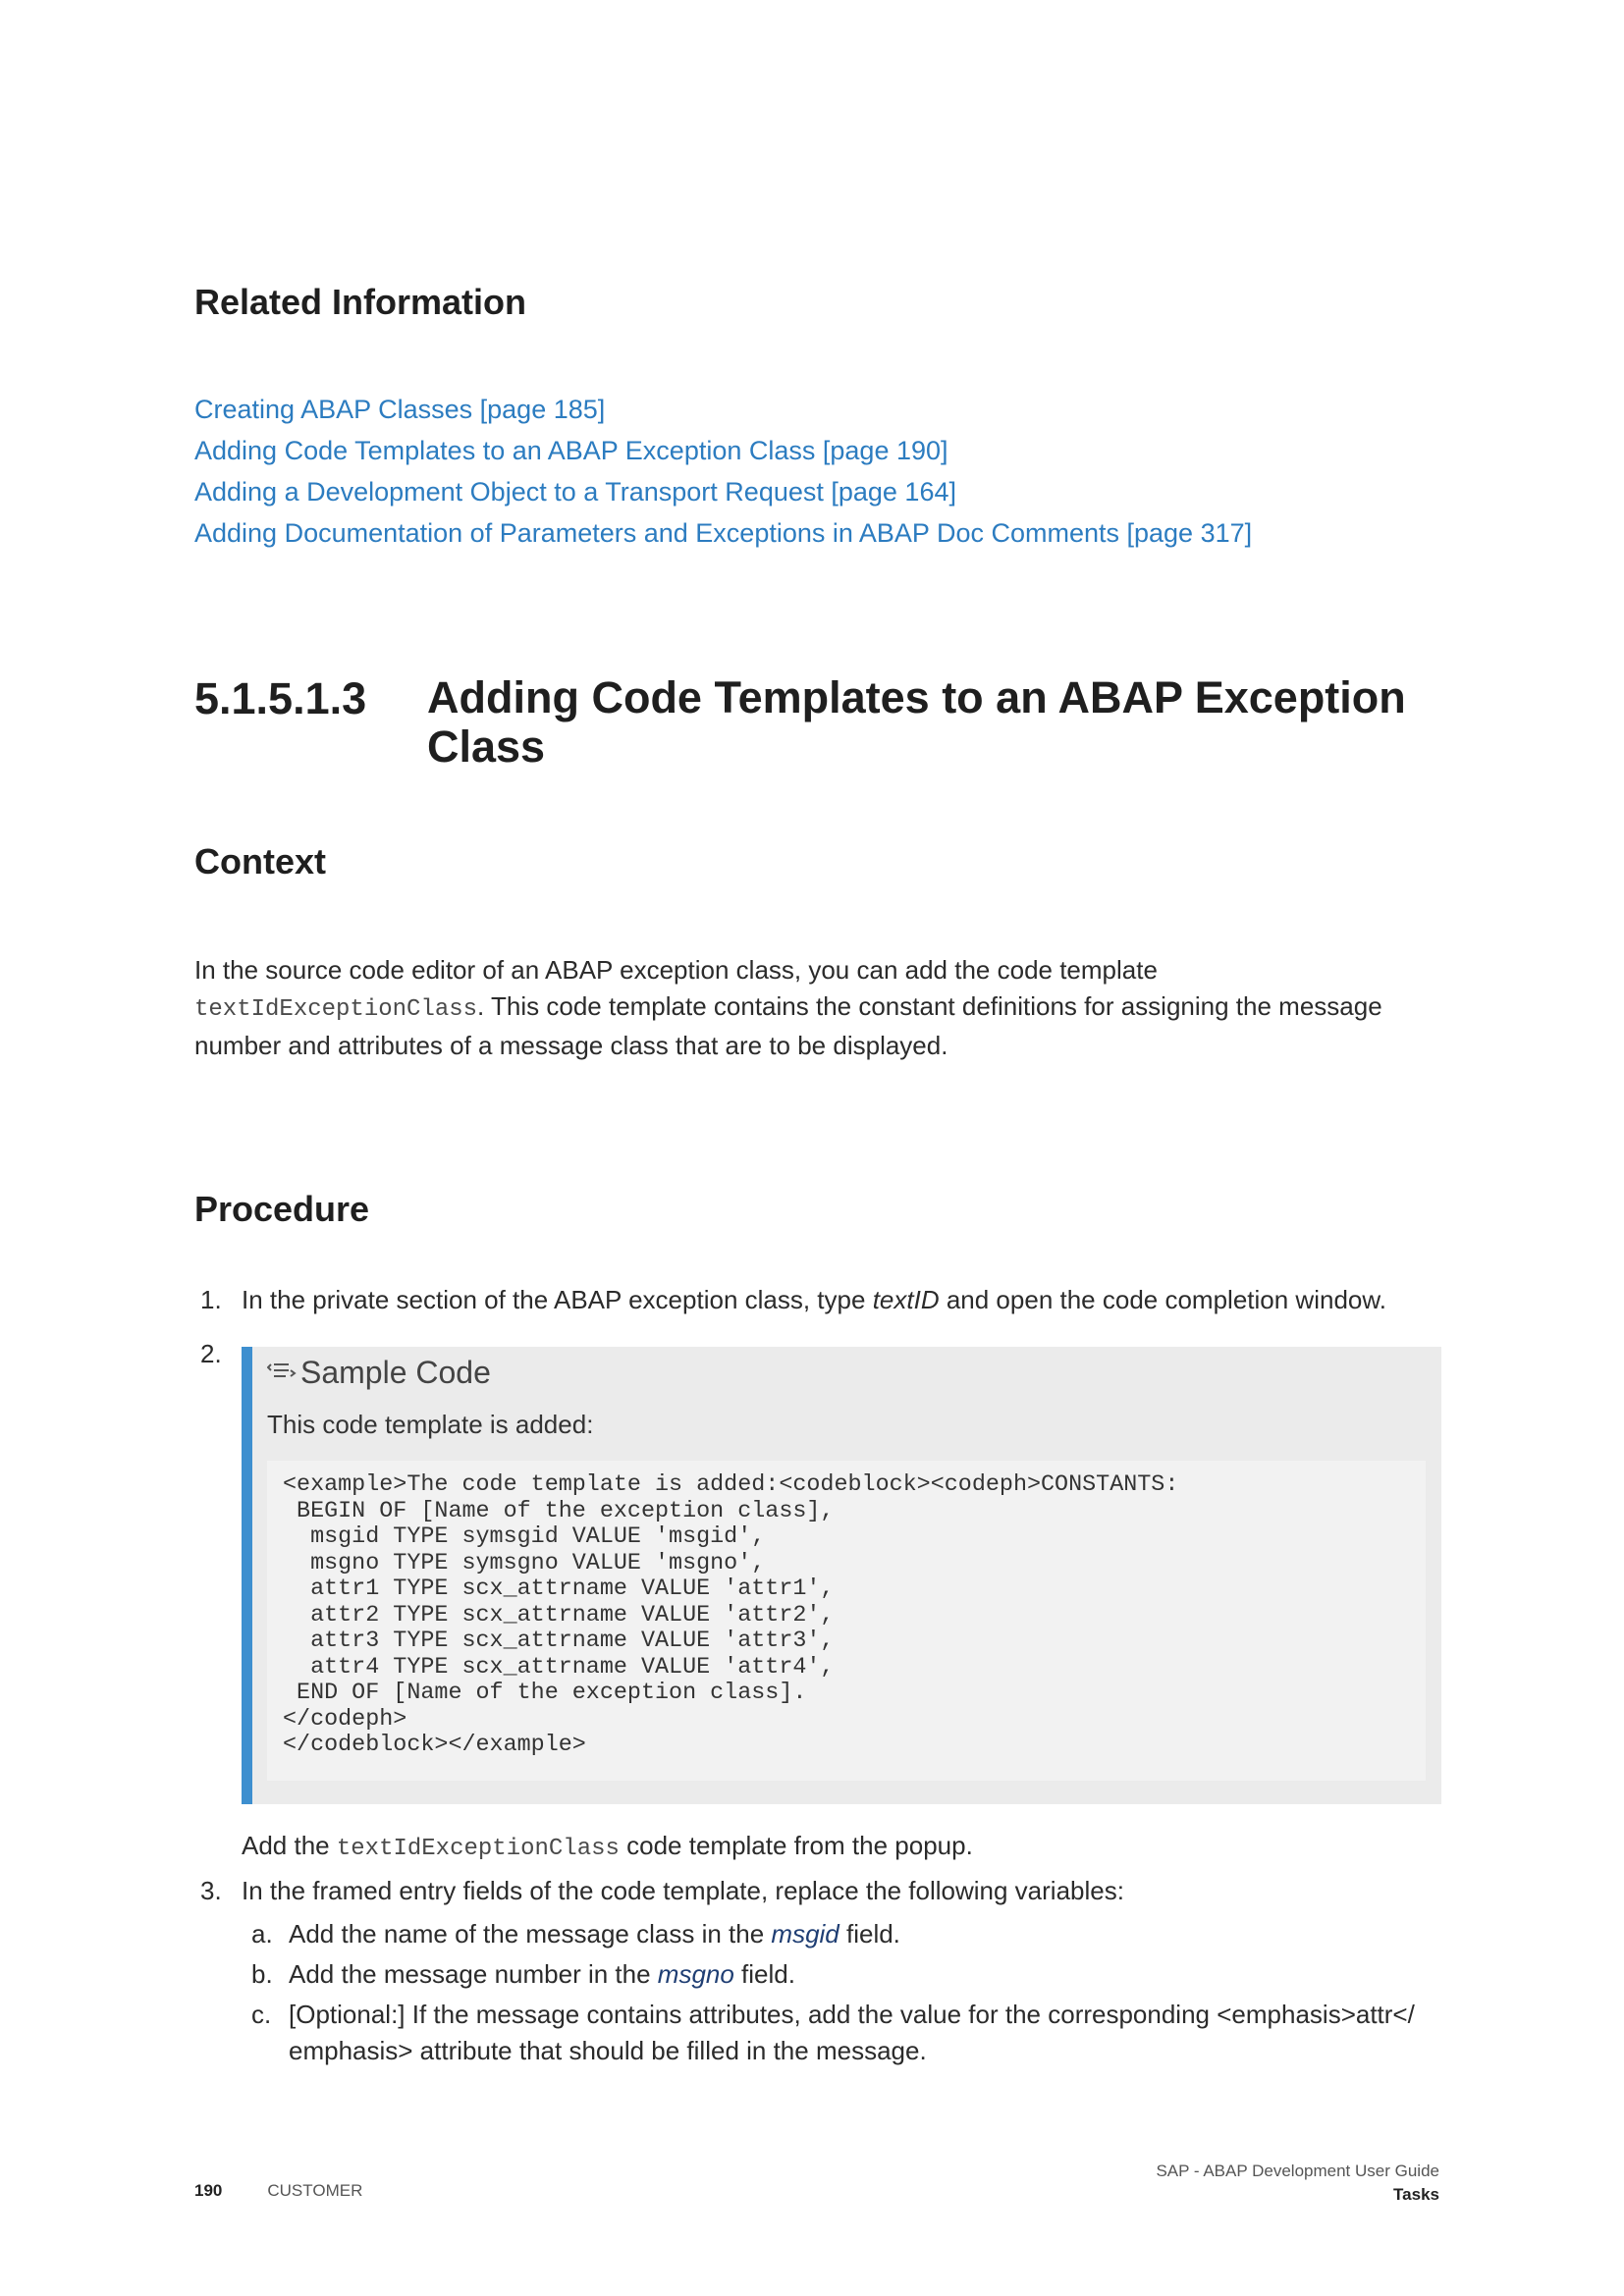 Image resolution: width=1624 pixels, height=2296 pixels. Describe the element at coordinates (1162, 1300) in the screenshot. I see `step-text-after: and open the code completion window.` at that location.